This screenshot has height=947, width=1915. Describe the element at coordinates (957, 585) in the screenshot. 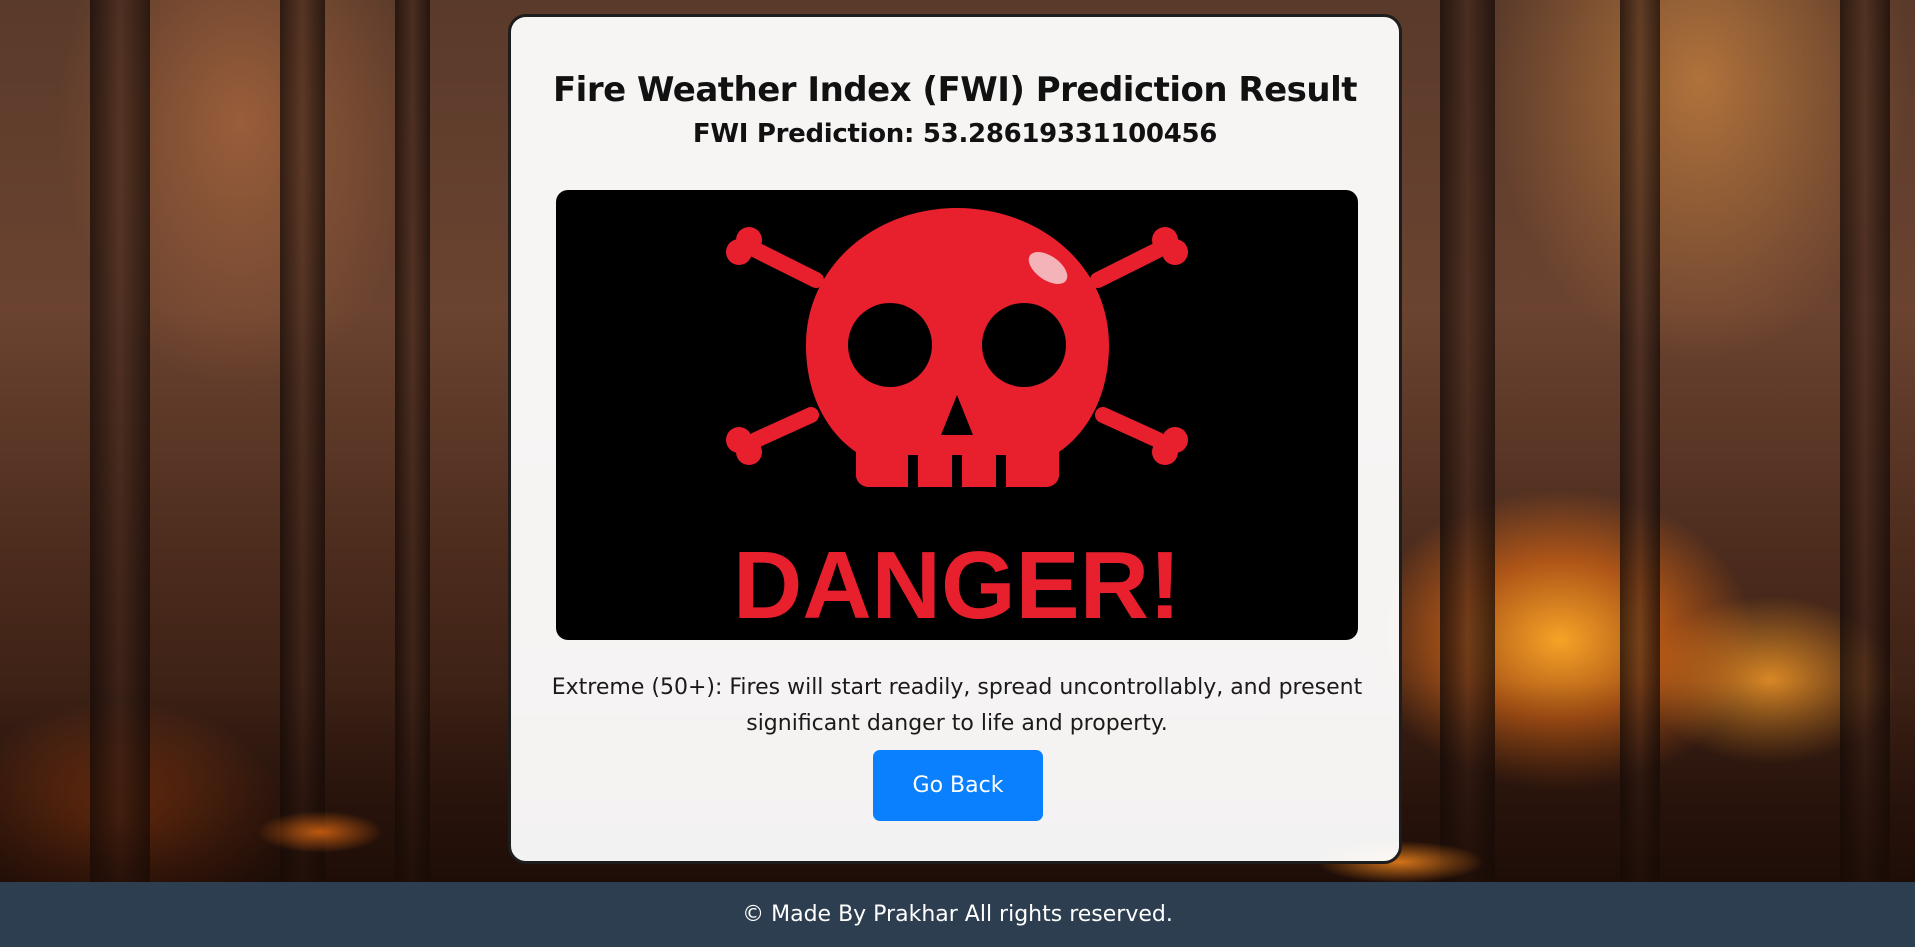

I see `danger-text: DANGER!` at that location.